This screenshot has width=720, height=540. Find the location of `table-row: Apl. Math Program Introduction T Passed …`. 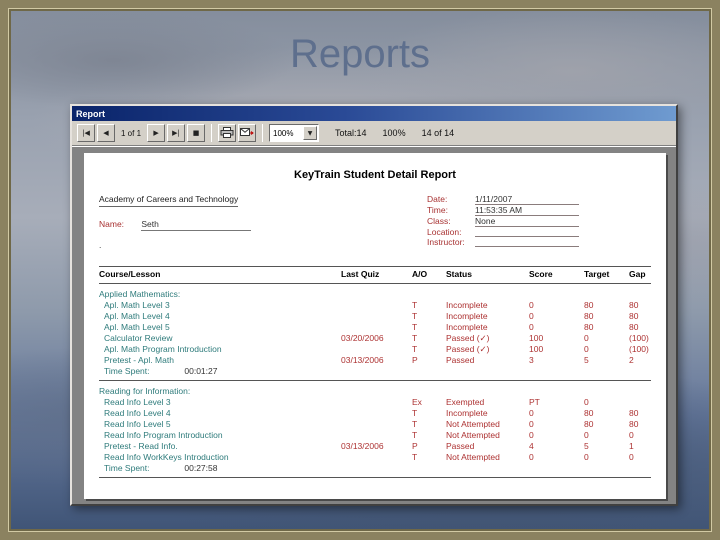

table-row: Apl. Math Program Introduction T Passed … is located at coordinates (375, 349).